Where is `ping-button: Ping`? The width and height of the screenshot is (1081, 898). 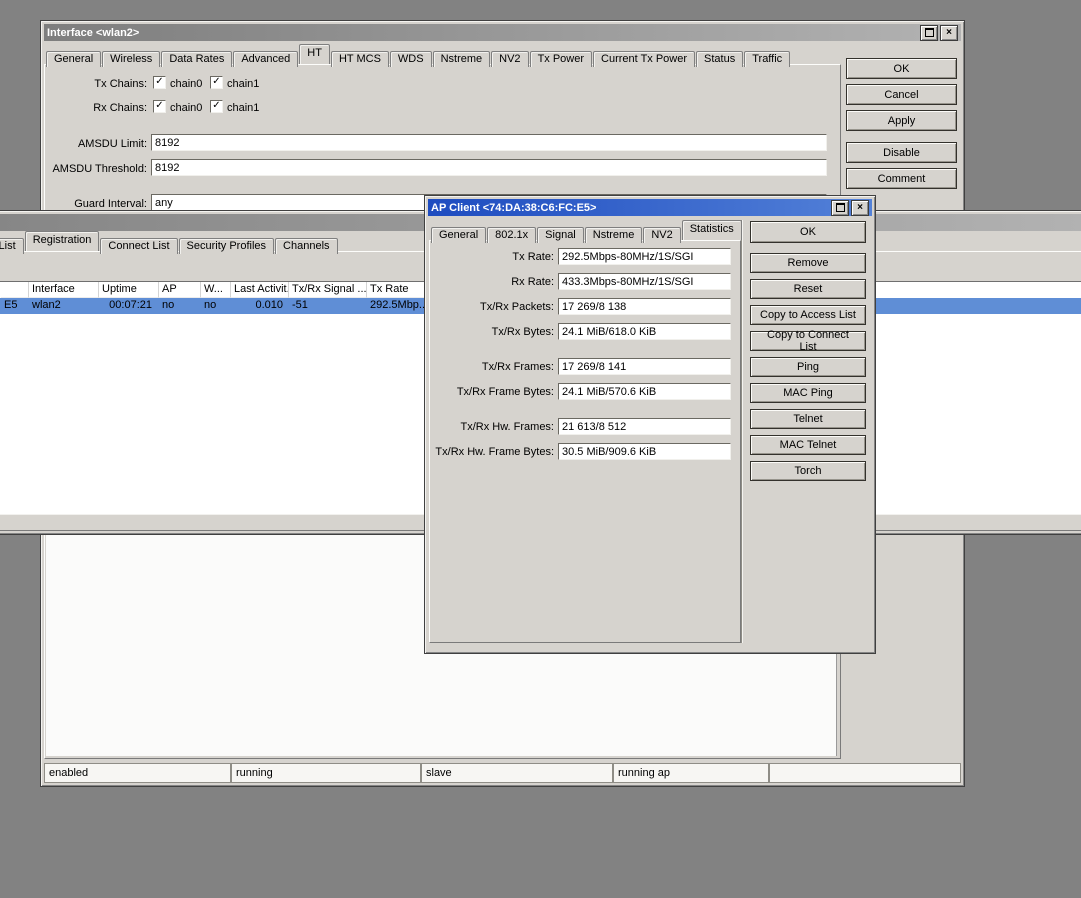 ping-button: Ping is located at coordinates (808, 367).